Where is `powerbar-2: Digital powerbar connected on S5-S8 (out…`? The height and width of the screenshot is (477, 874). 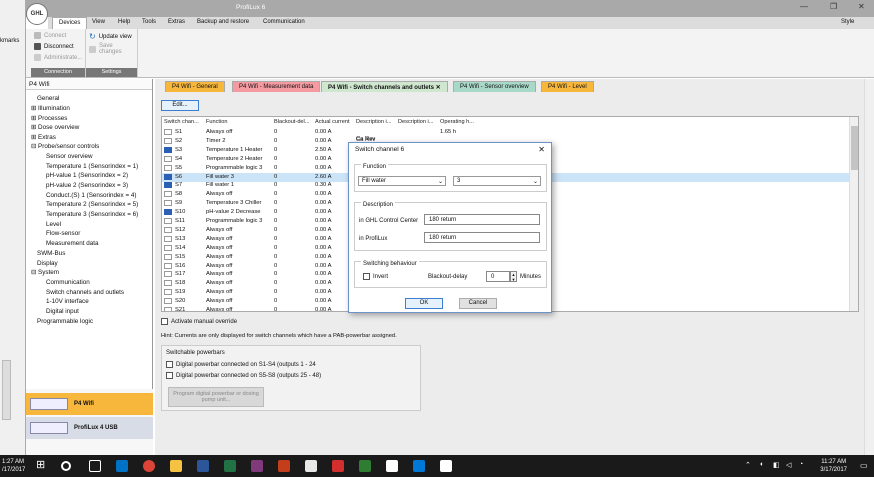
powerbar-2: Digital powerbar connected on S5-S8 (out… is located at coordinates (243, 375).